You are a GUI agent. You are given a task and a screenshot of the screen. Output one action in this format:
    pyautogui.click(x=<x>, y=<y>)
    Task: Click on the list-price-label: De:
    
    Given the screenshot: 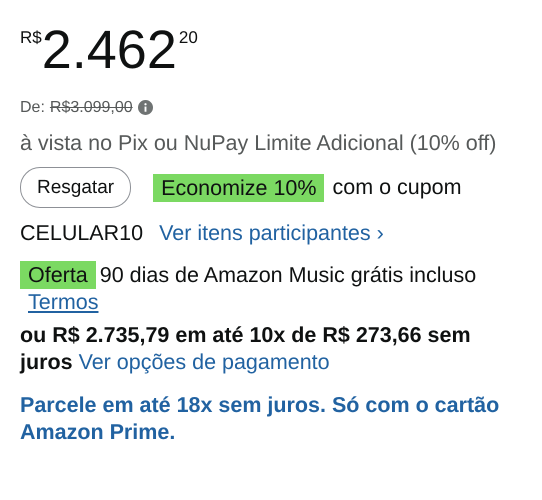 What is the action you would take?
    pyautogui.click(x=32, y=108)
    